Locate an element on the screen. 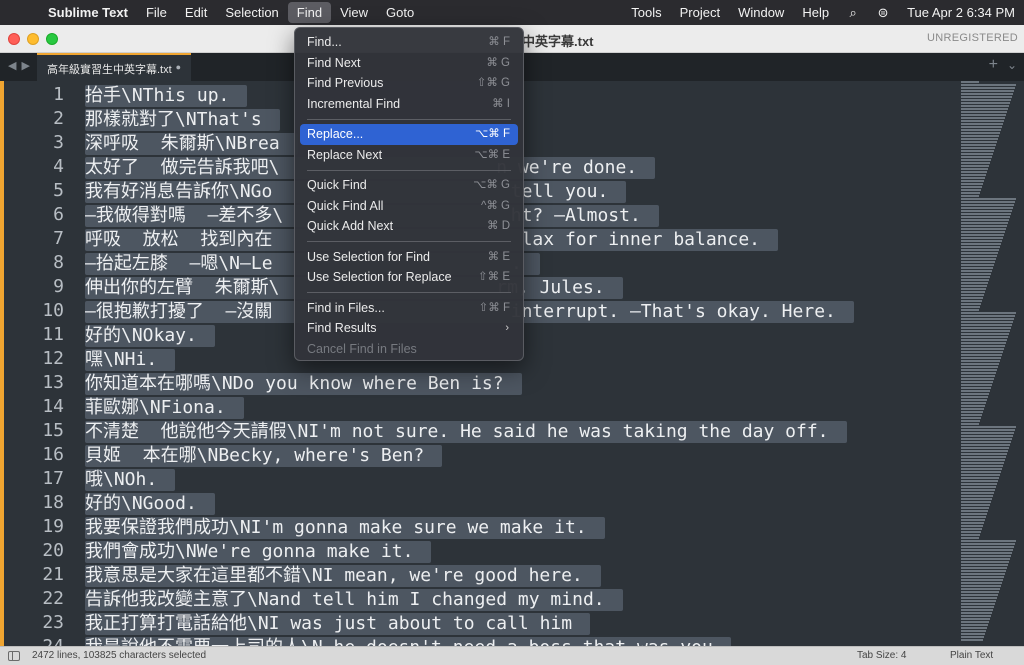 The image size is (1024, 665). menu-window: Window is located at coordinates (761, 12).